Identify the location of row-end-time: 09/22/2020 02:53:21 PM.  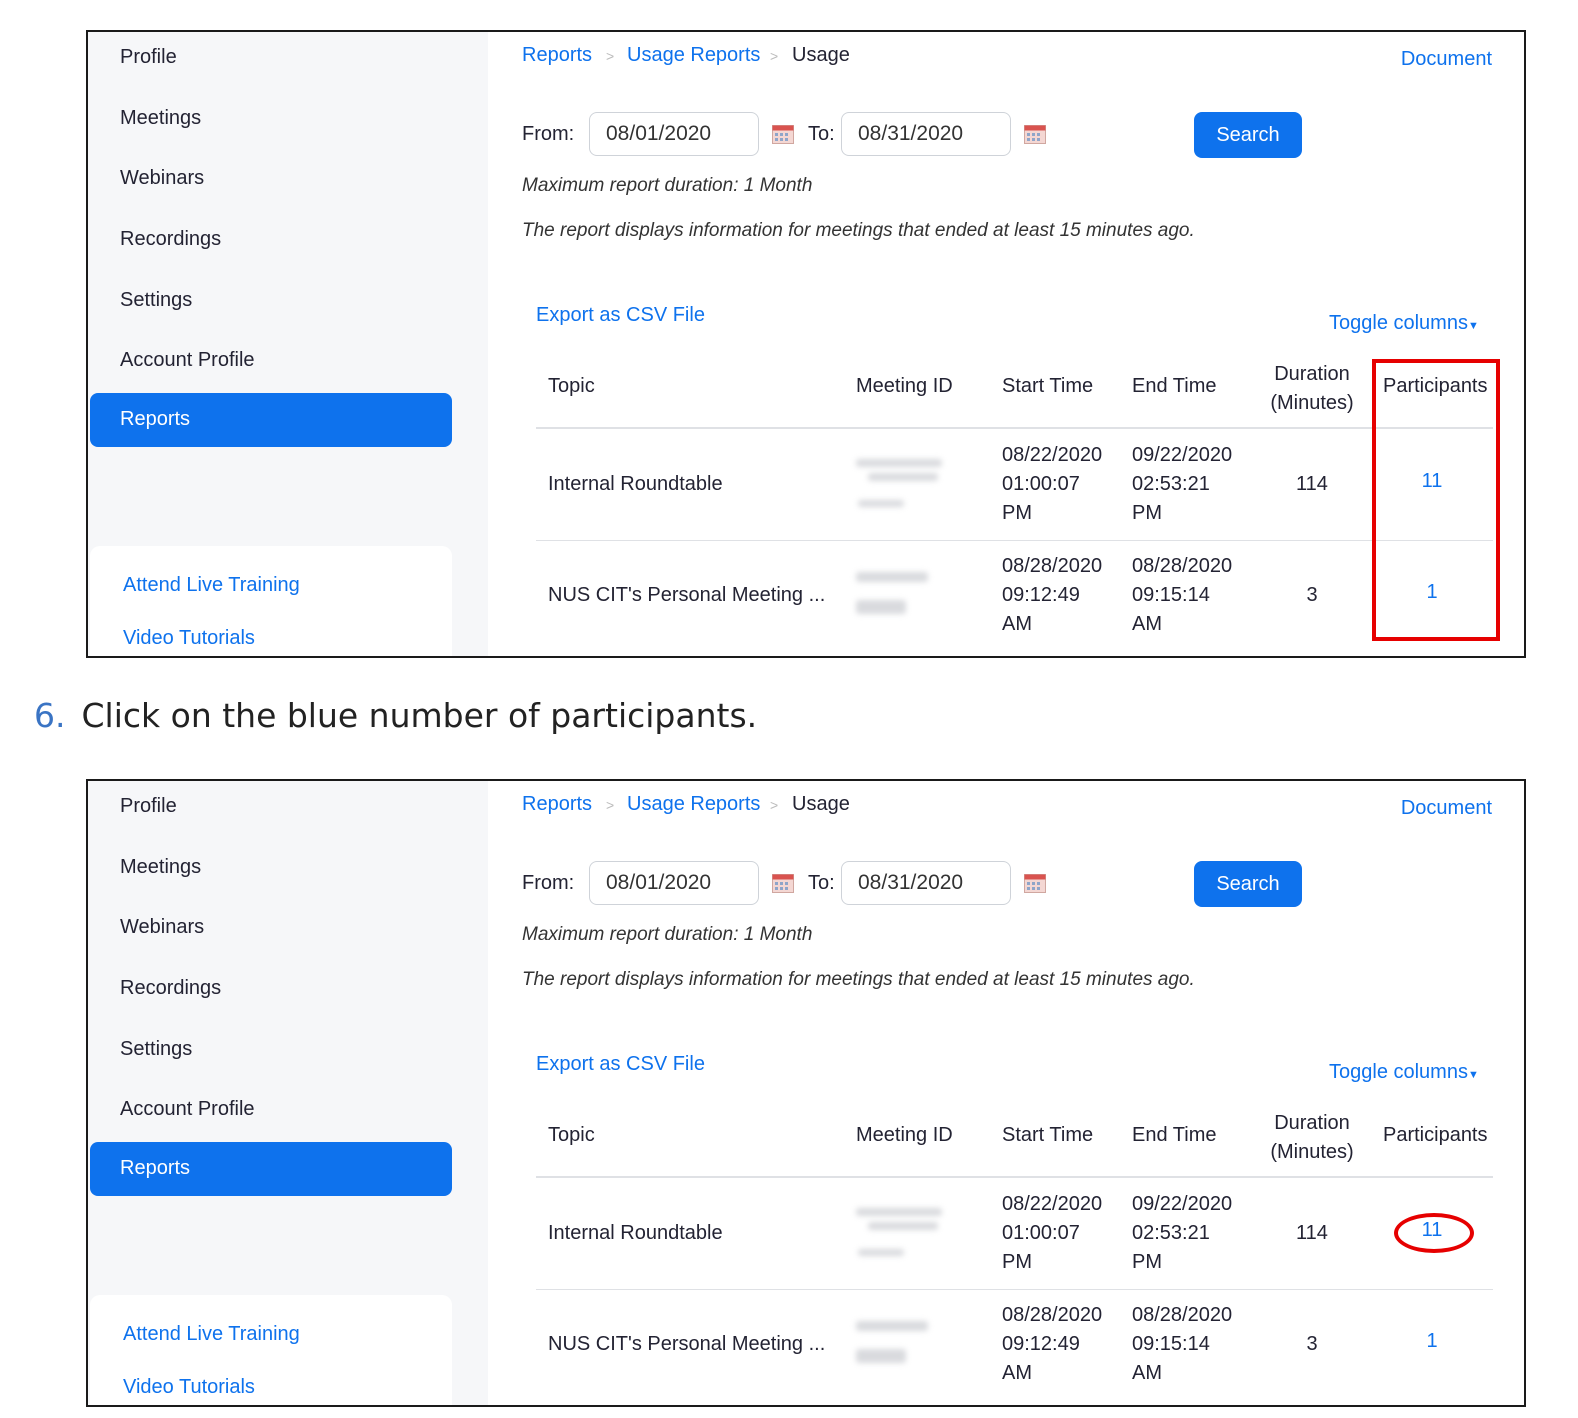
(1182, 1233).